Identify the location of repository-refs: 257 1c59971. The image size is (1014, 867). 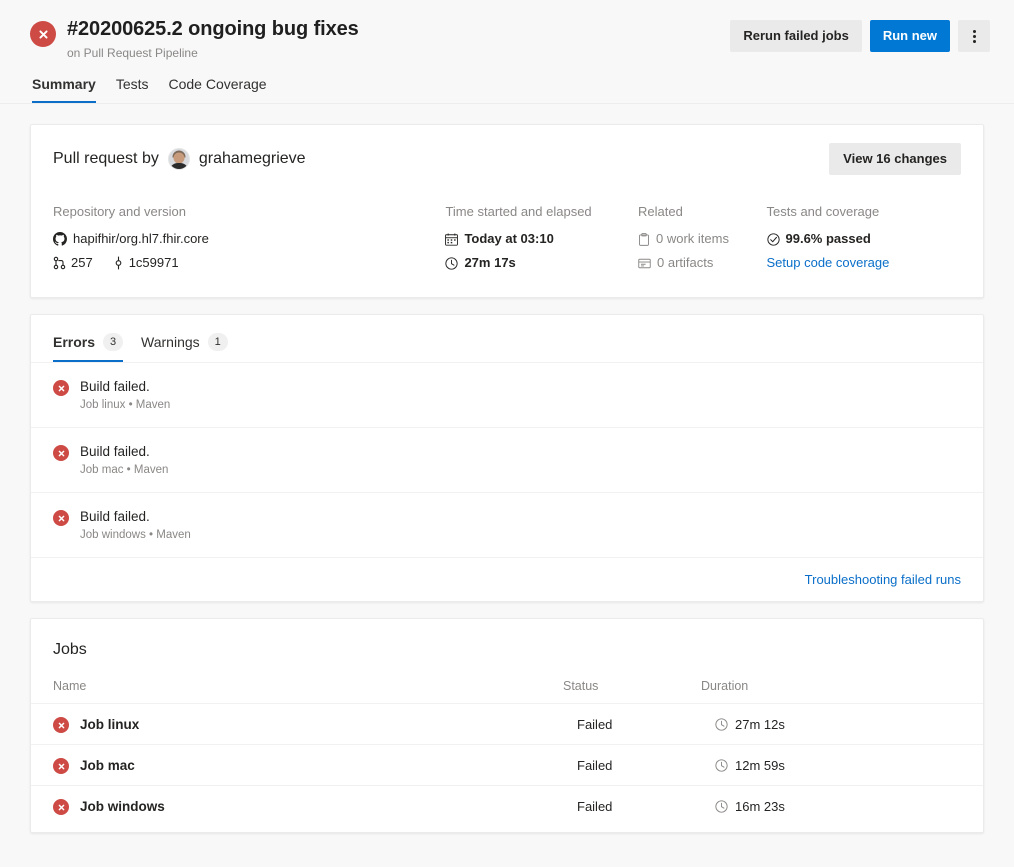
(242, 263).